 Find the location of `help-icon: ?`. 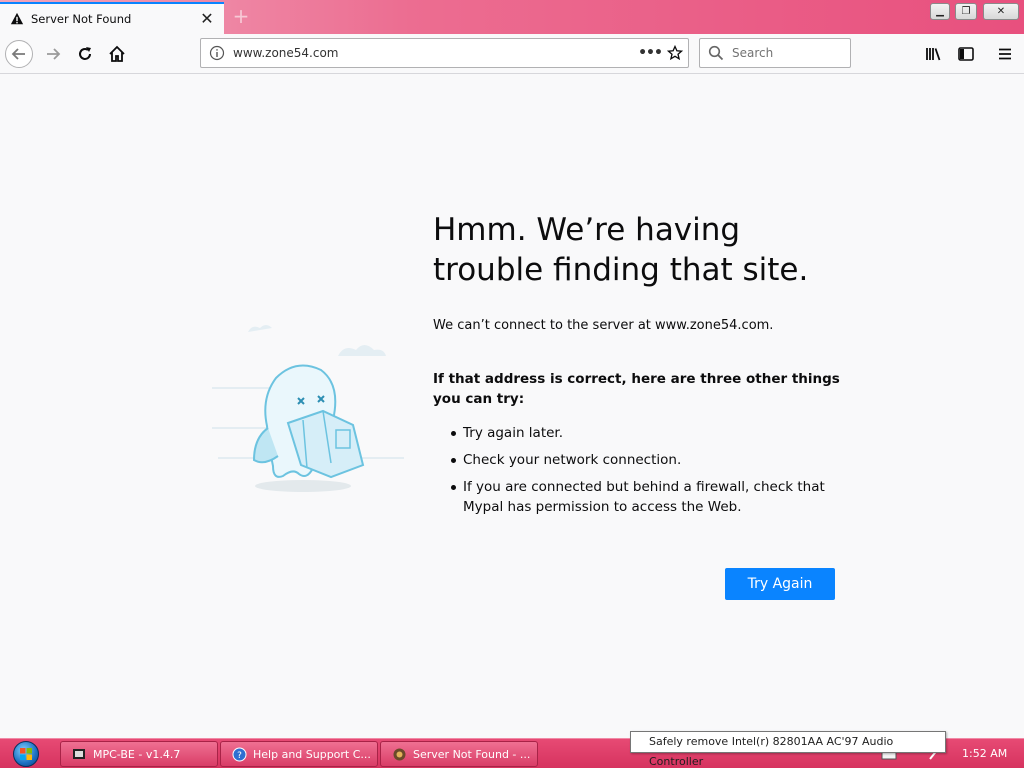

help-icon: ? is located at coordinates (239, 754).